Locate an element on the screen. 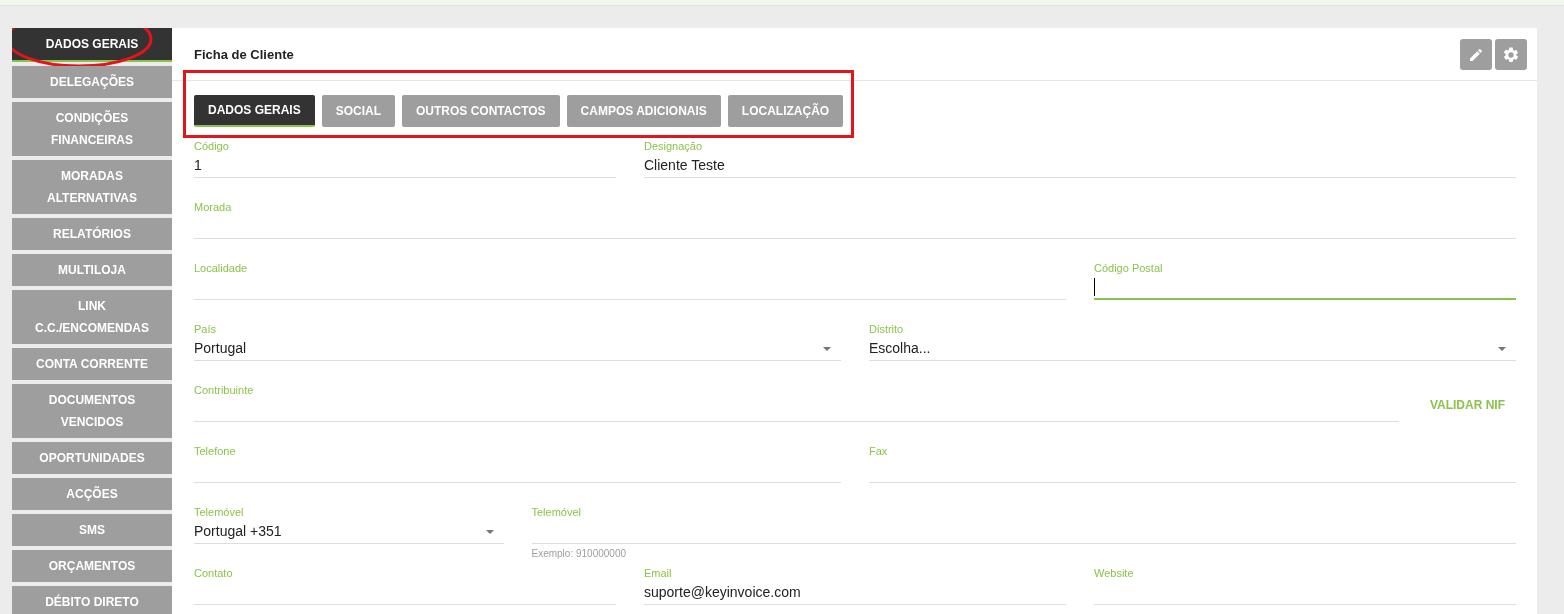  field-label: Fax is located at coordinates (878, 451).